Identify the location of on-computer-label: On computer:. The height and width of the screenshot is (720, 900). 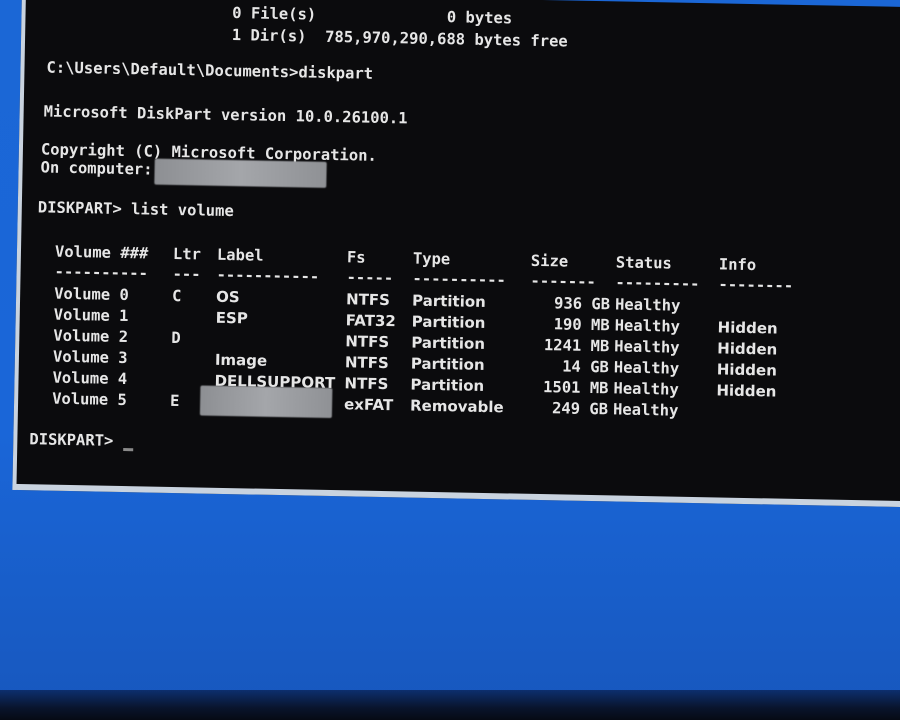
(96, 168).